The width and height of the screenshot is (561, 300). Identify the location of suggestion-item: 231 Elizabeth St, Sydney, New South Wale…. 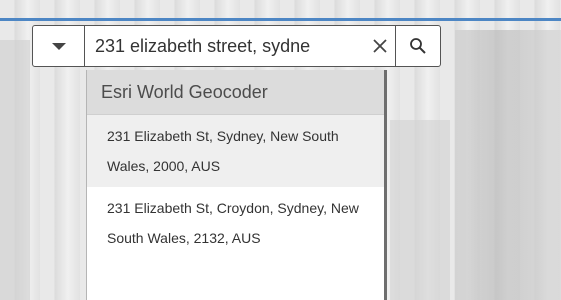
(235, 151).